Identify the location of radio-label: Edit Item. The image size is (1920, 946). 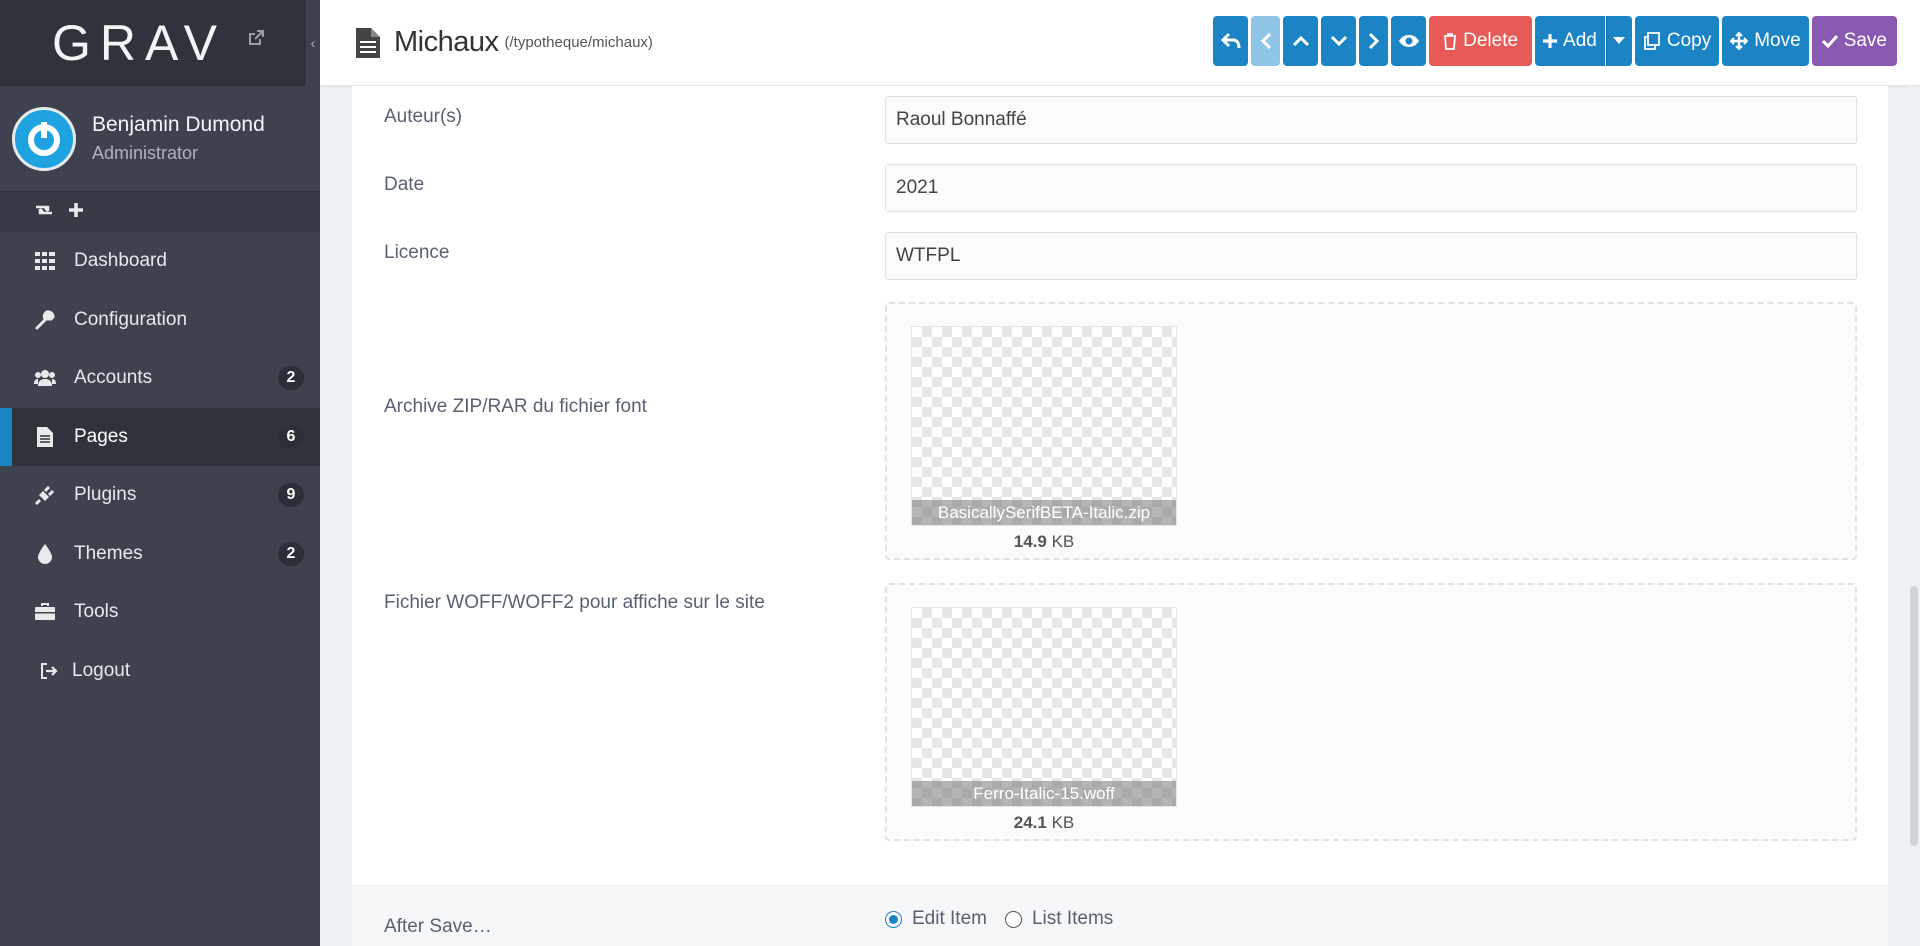
(949, 918).